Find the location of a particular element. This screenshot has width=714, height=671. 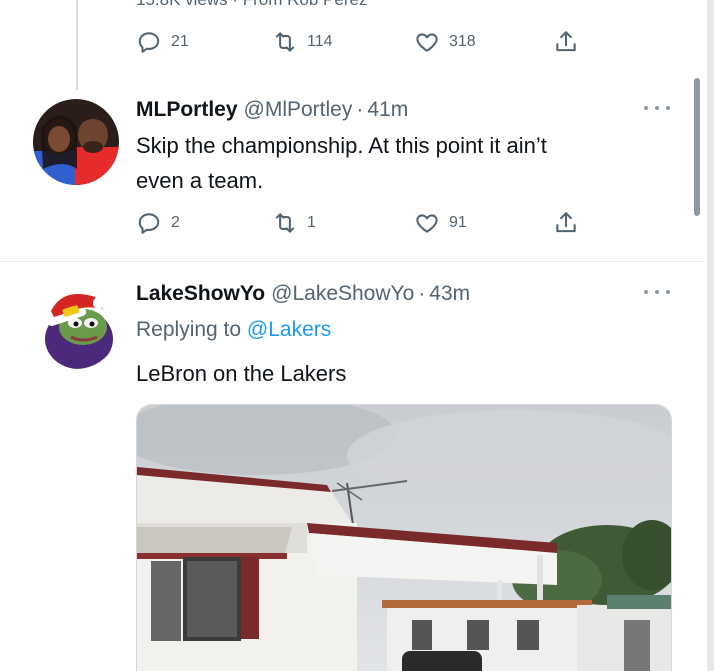

retweet-count: 1 is located at coordinates (311, 222).